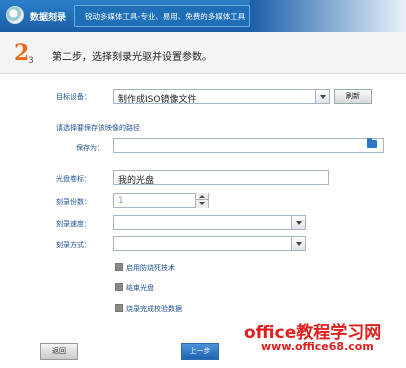 This screenshot has height=368, width=406. I want to click on title-bar-fade, so click(328, 16).